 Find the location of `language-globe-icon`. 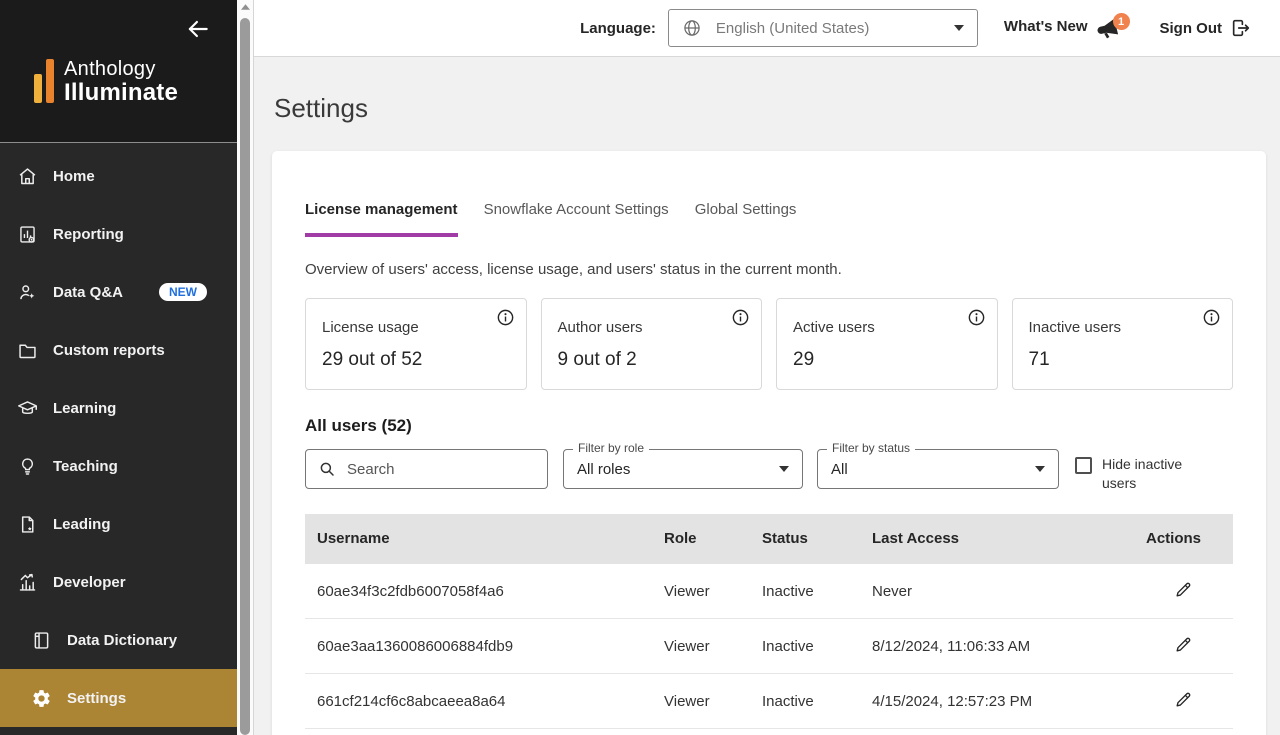

language-globe-icon is located at coordinates (692, 28).